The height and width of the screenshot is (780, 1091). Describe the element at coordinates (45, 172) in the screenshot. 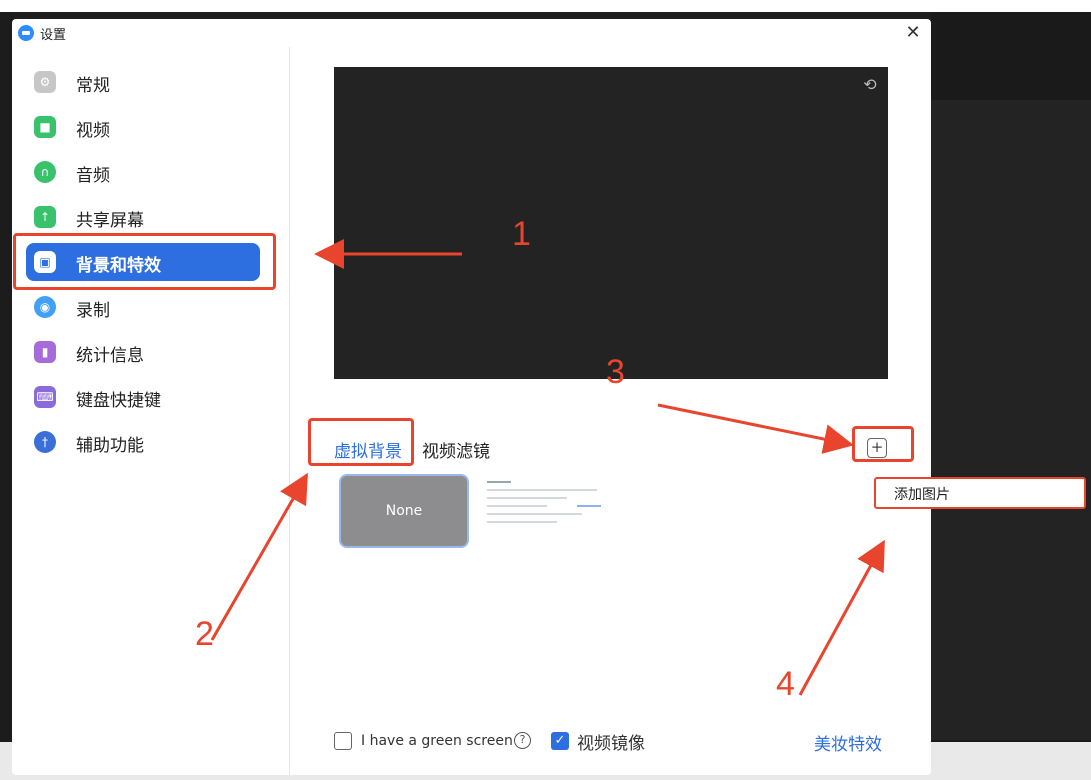

I see `headphones-icon: ∩` at that location.